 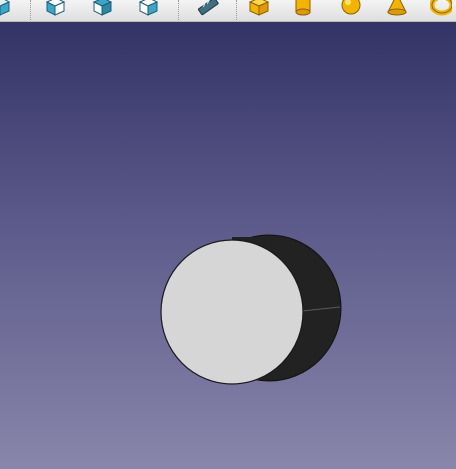 I want to click on box-icon, so click(x=259, y=8).